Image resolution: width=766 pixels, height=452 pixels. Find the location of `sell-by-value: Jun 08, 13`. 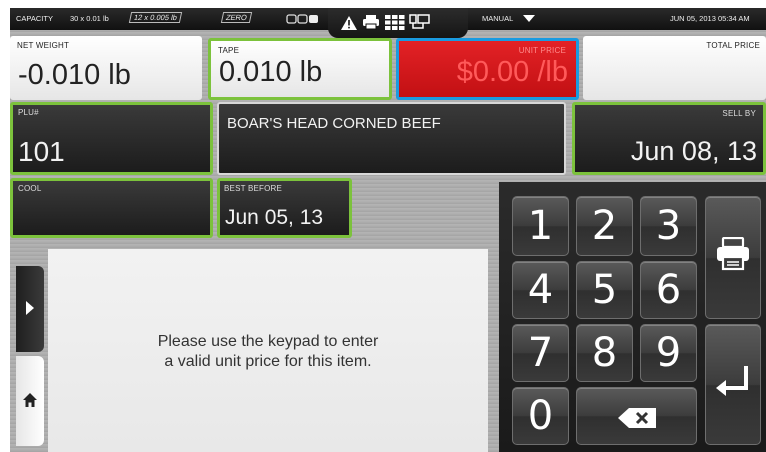

sell-by-value: Jun 08, 13 is located at coordinates (693, 151).